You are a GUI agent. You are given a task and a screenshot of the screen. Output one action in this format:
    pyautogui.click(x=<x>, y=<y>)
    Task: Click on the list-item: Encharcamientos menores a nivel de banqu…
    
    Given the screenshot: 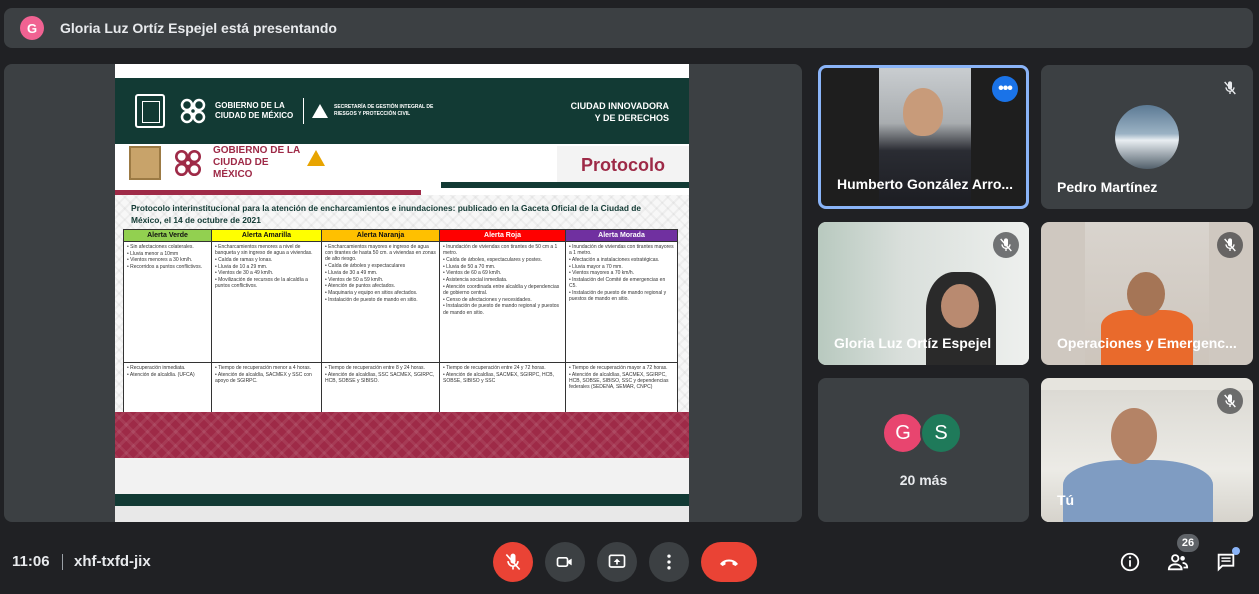 What is the action you would take?
    pyautogui.click(x=266, y=250)
    